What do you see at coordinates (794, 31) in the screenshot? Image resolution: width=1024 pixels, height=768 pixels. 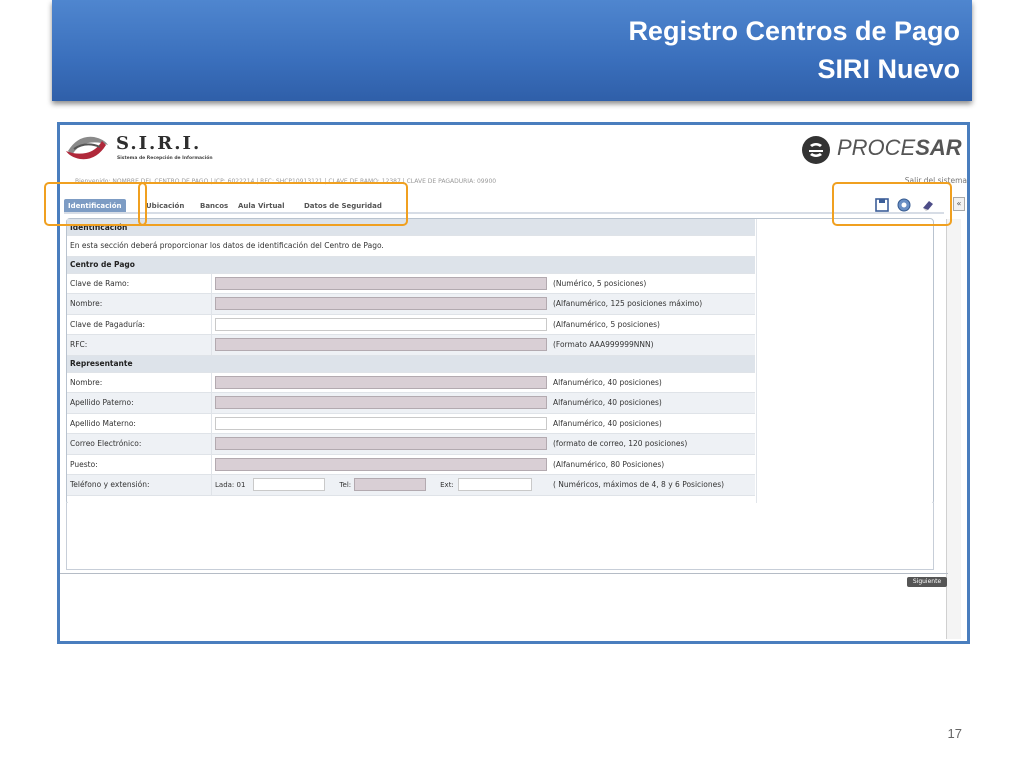 I see `slide-title-line1: Registro Centros de Pago` at bounding box center [794, 31].